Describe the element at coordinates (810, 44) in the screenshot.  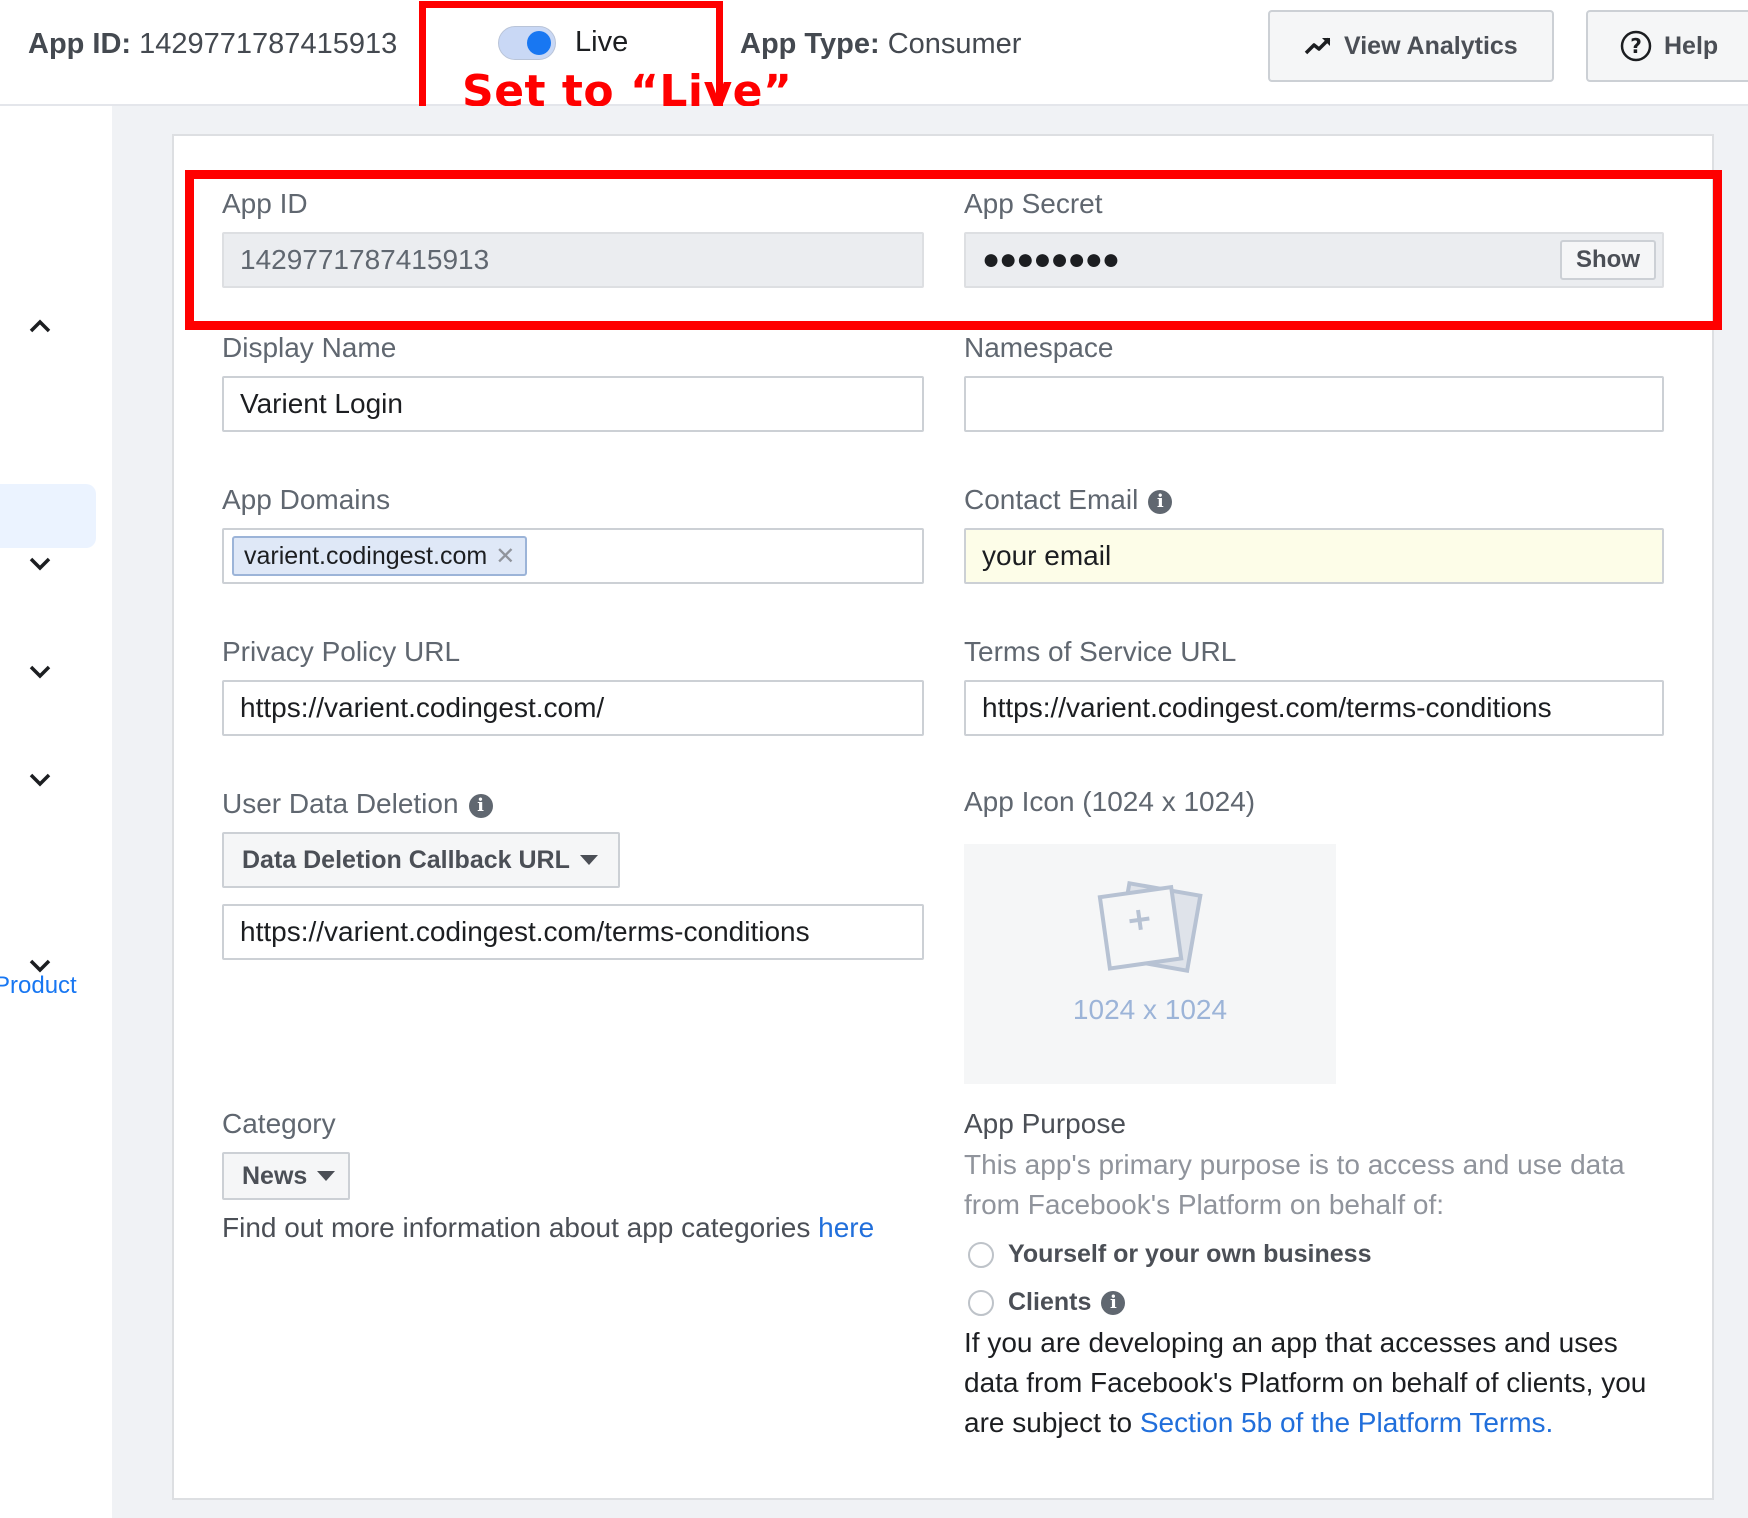
I see `header-app-type-label: App Type:` at that location.